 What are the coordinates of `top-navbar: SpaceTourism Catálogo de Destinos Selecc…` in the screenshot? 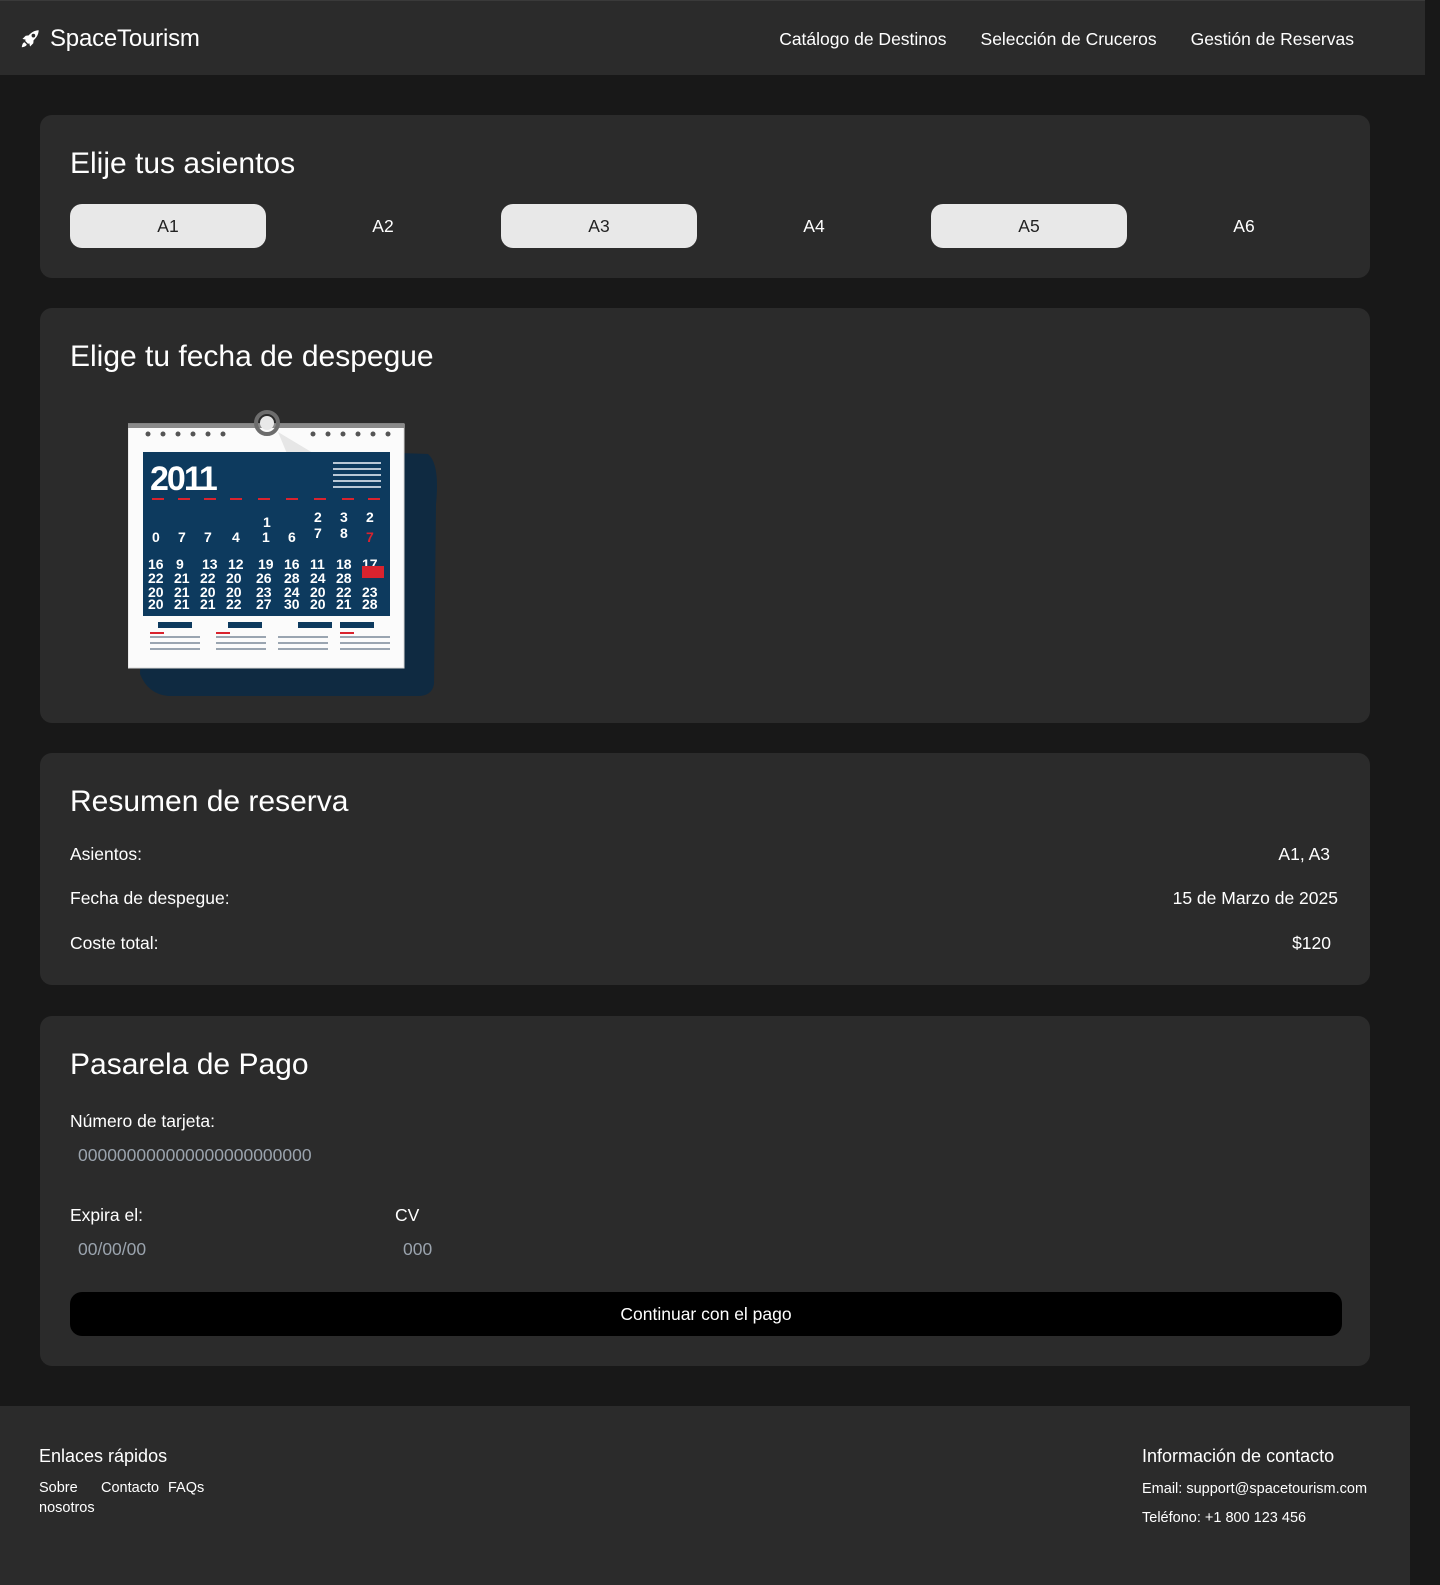 It's located at (712, 37).